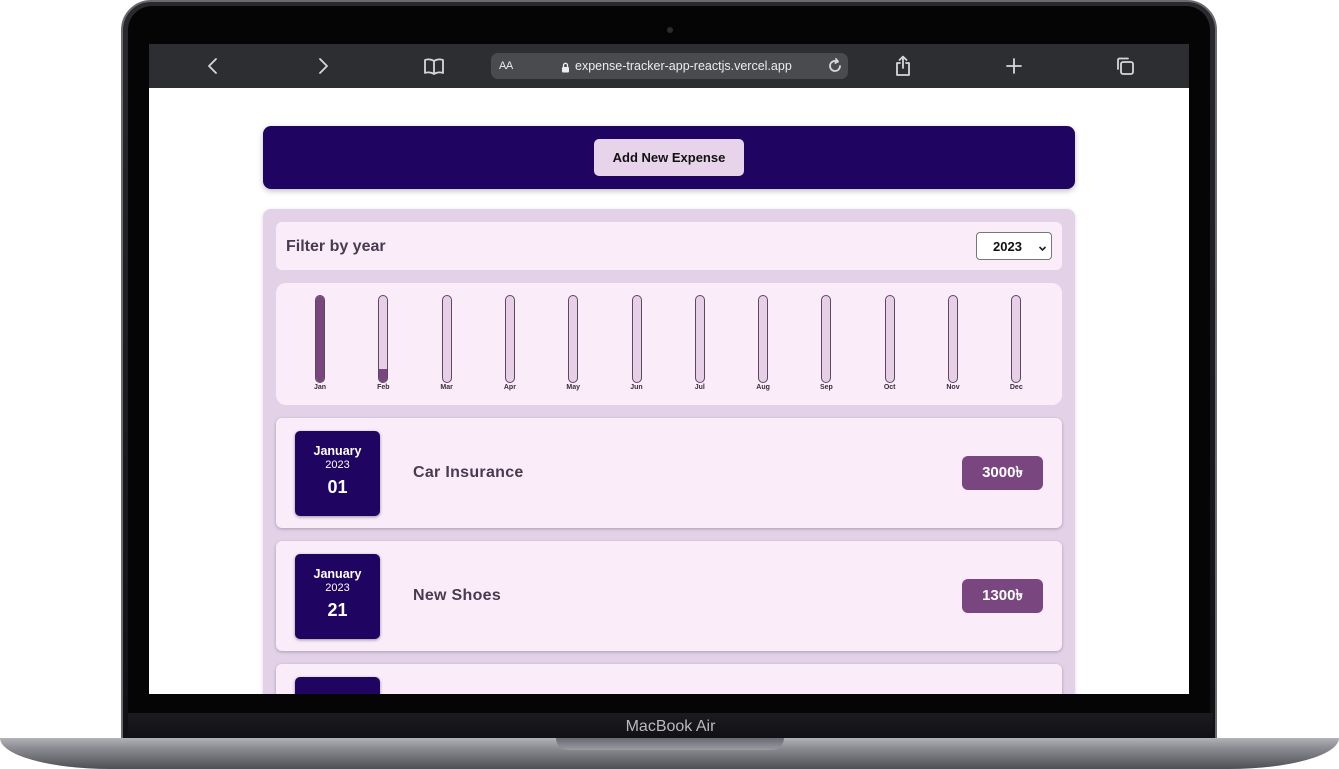  I want to click on device-label: MacBook Air, so click(670, 726).